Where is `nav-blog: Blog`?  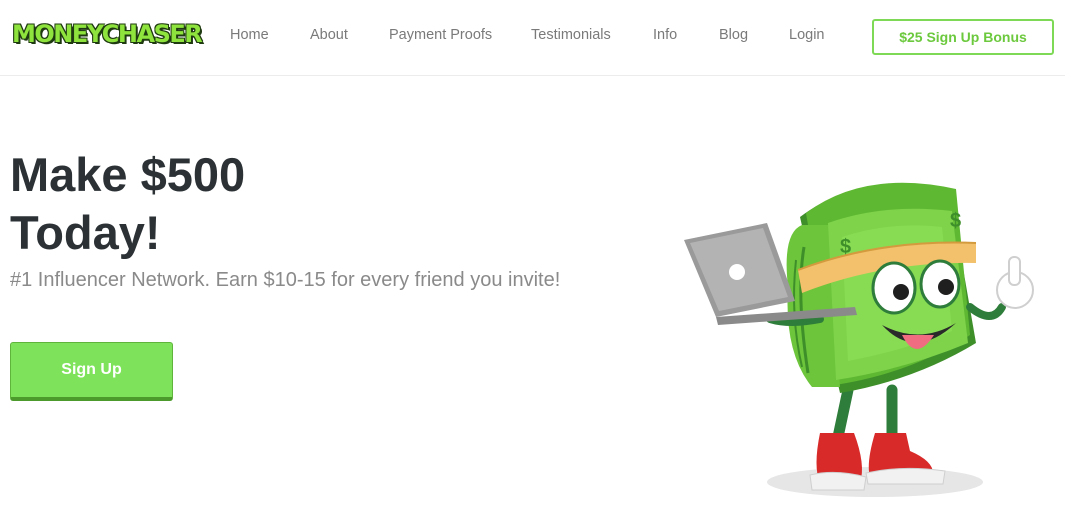 nav-blog: Blog is located at coordinates (733, 35).